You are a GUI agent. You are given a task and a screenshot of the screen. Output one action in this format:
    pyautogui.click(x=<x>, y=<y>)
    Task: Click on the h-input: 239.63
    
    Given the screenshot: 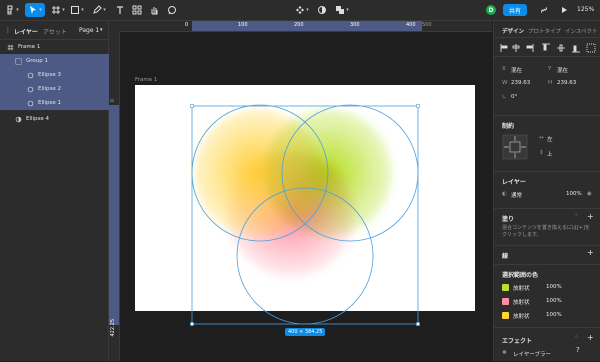 What is the action you would take?
    pyautogui.click(x=566, y=83)
    